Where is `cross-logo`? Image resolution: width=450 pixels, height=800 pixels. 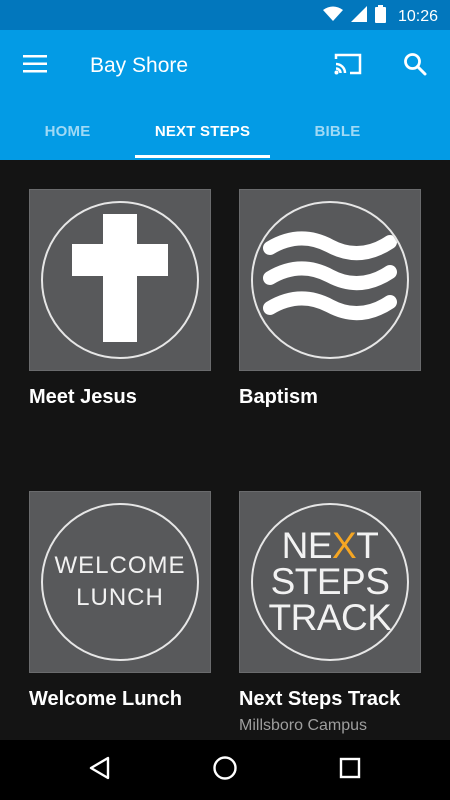
cross-logo is located at coordinates (120, 280).